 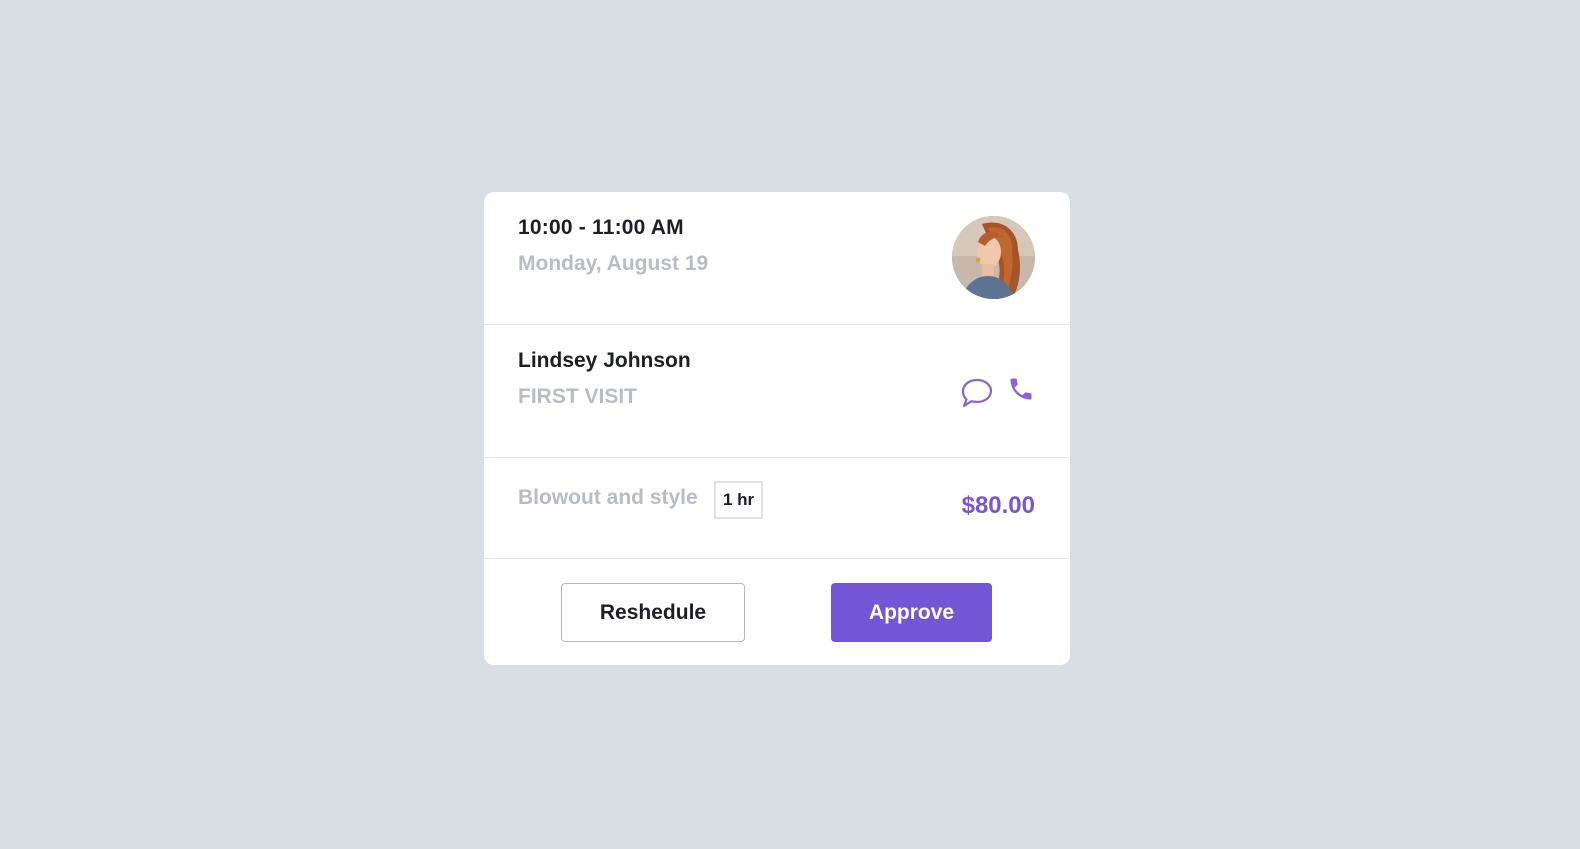 What do you see at coordinates (601, 227) in the screenshot?
I see `appointment-time: 10:00 - 11:00 AM` at bounding box center [601, 227].